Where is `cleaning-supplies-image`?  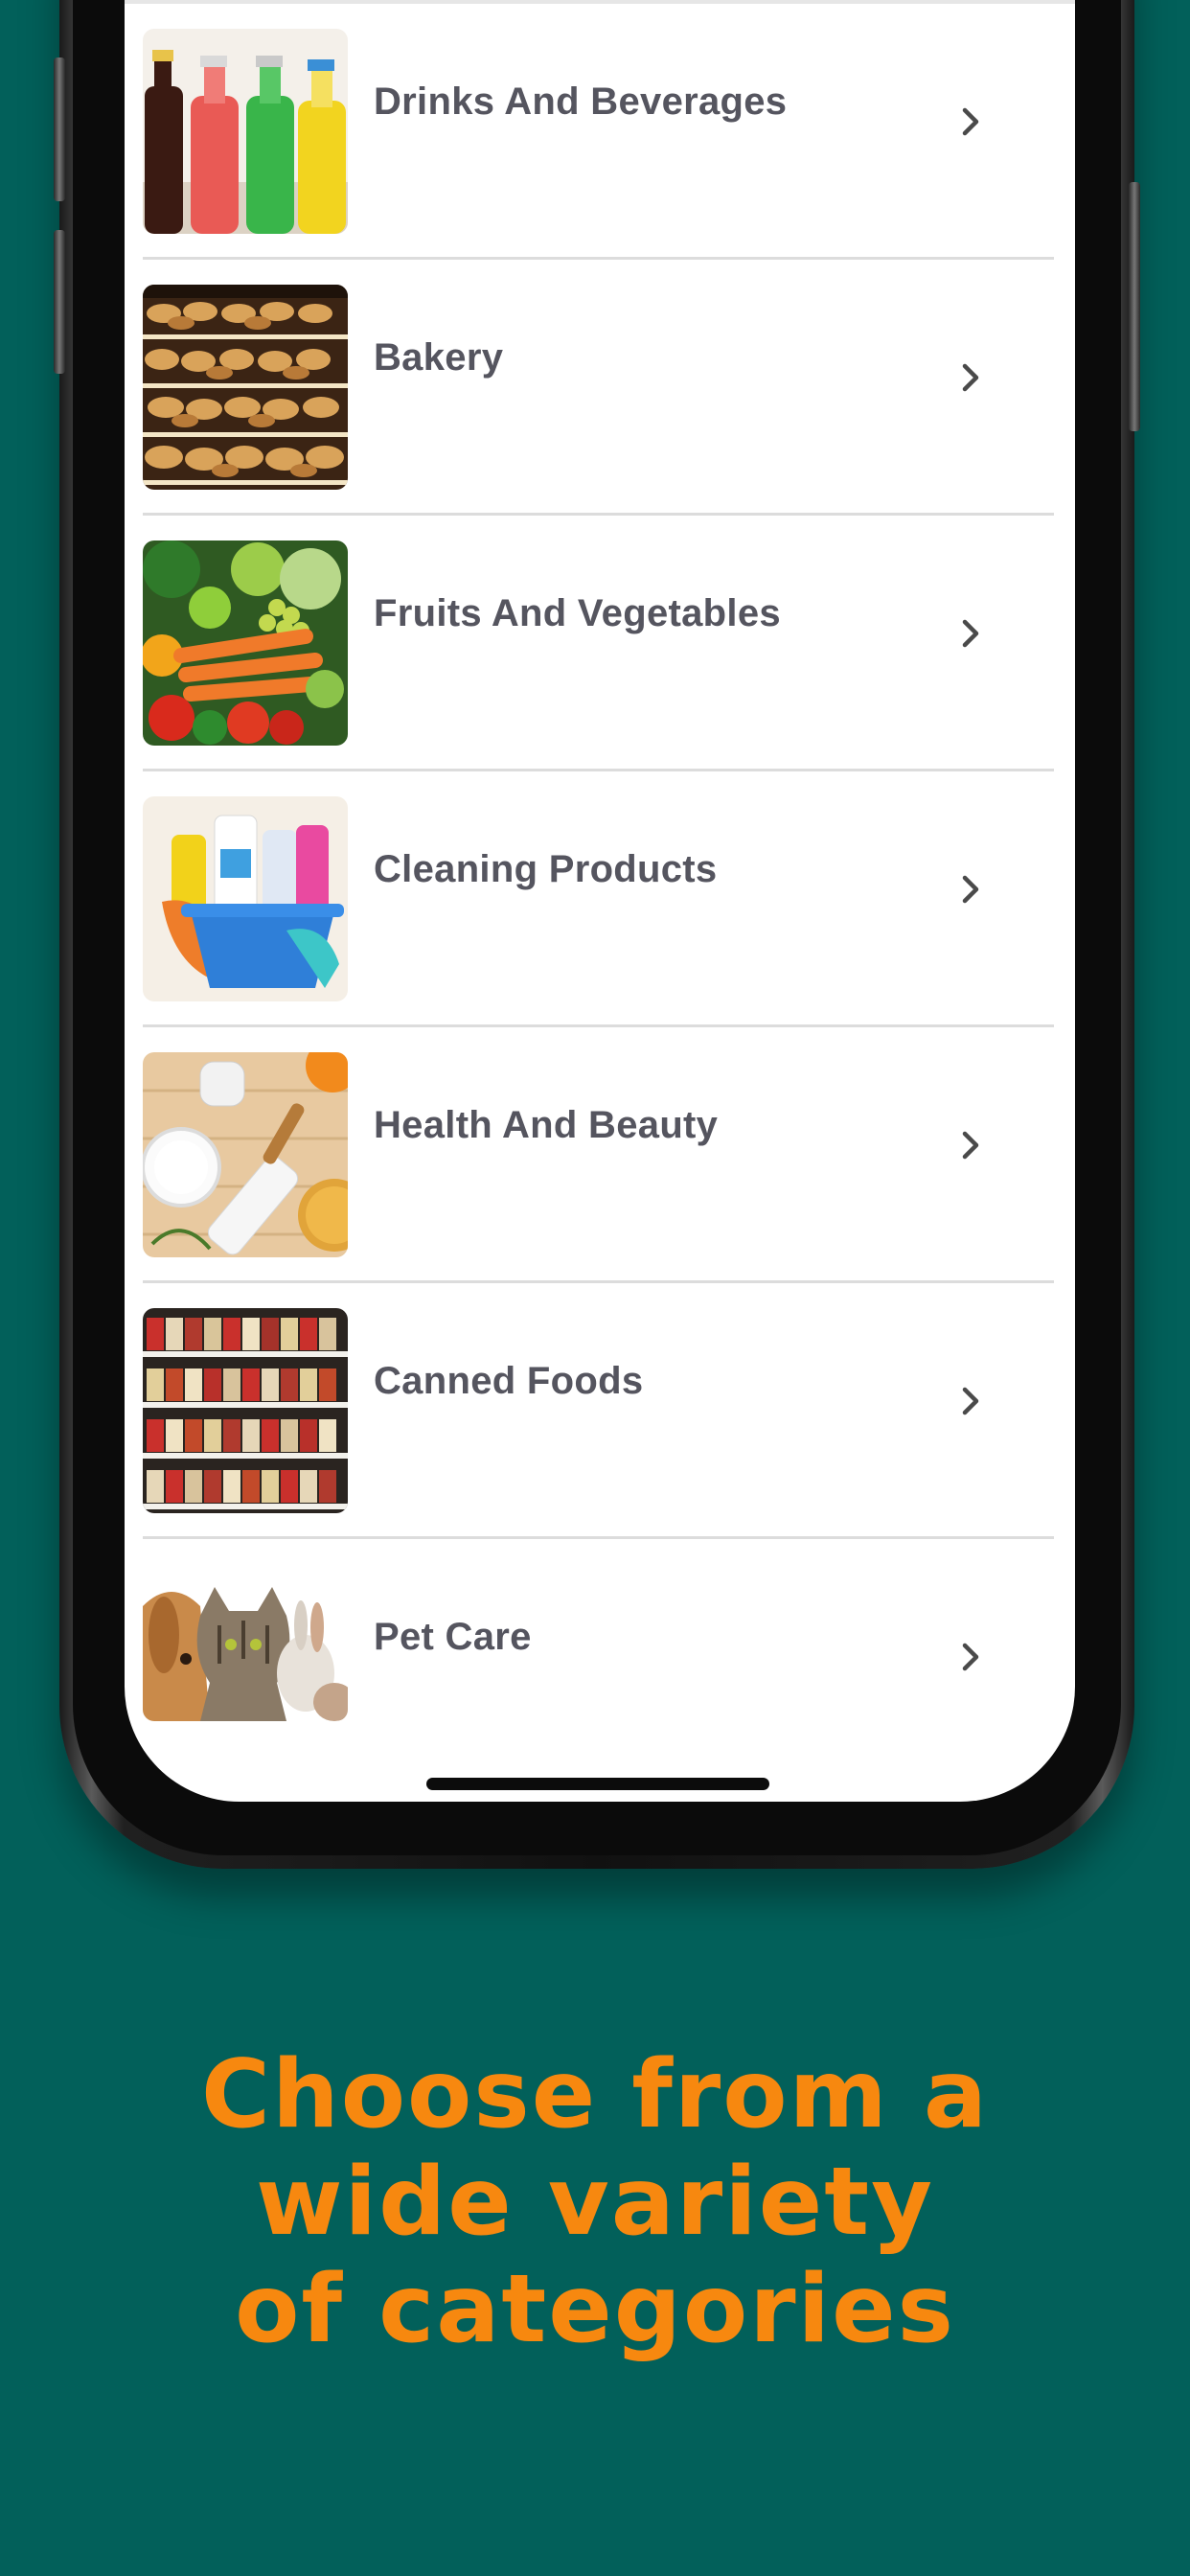
cleaning-supplies-image is located at coordinates (246, 899).